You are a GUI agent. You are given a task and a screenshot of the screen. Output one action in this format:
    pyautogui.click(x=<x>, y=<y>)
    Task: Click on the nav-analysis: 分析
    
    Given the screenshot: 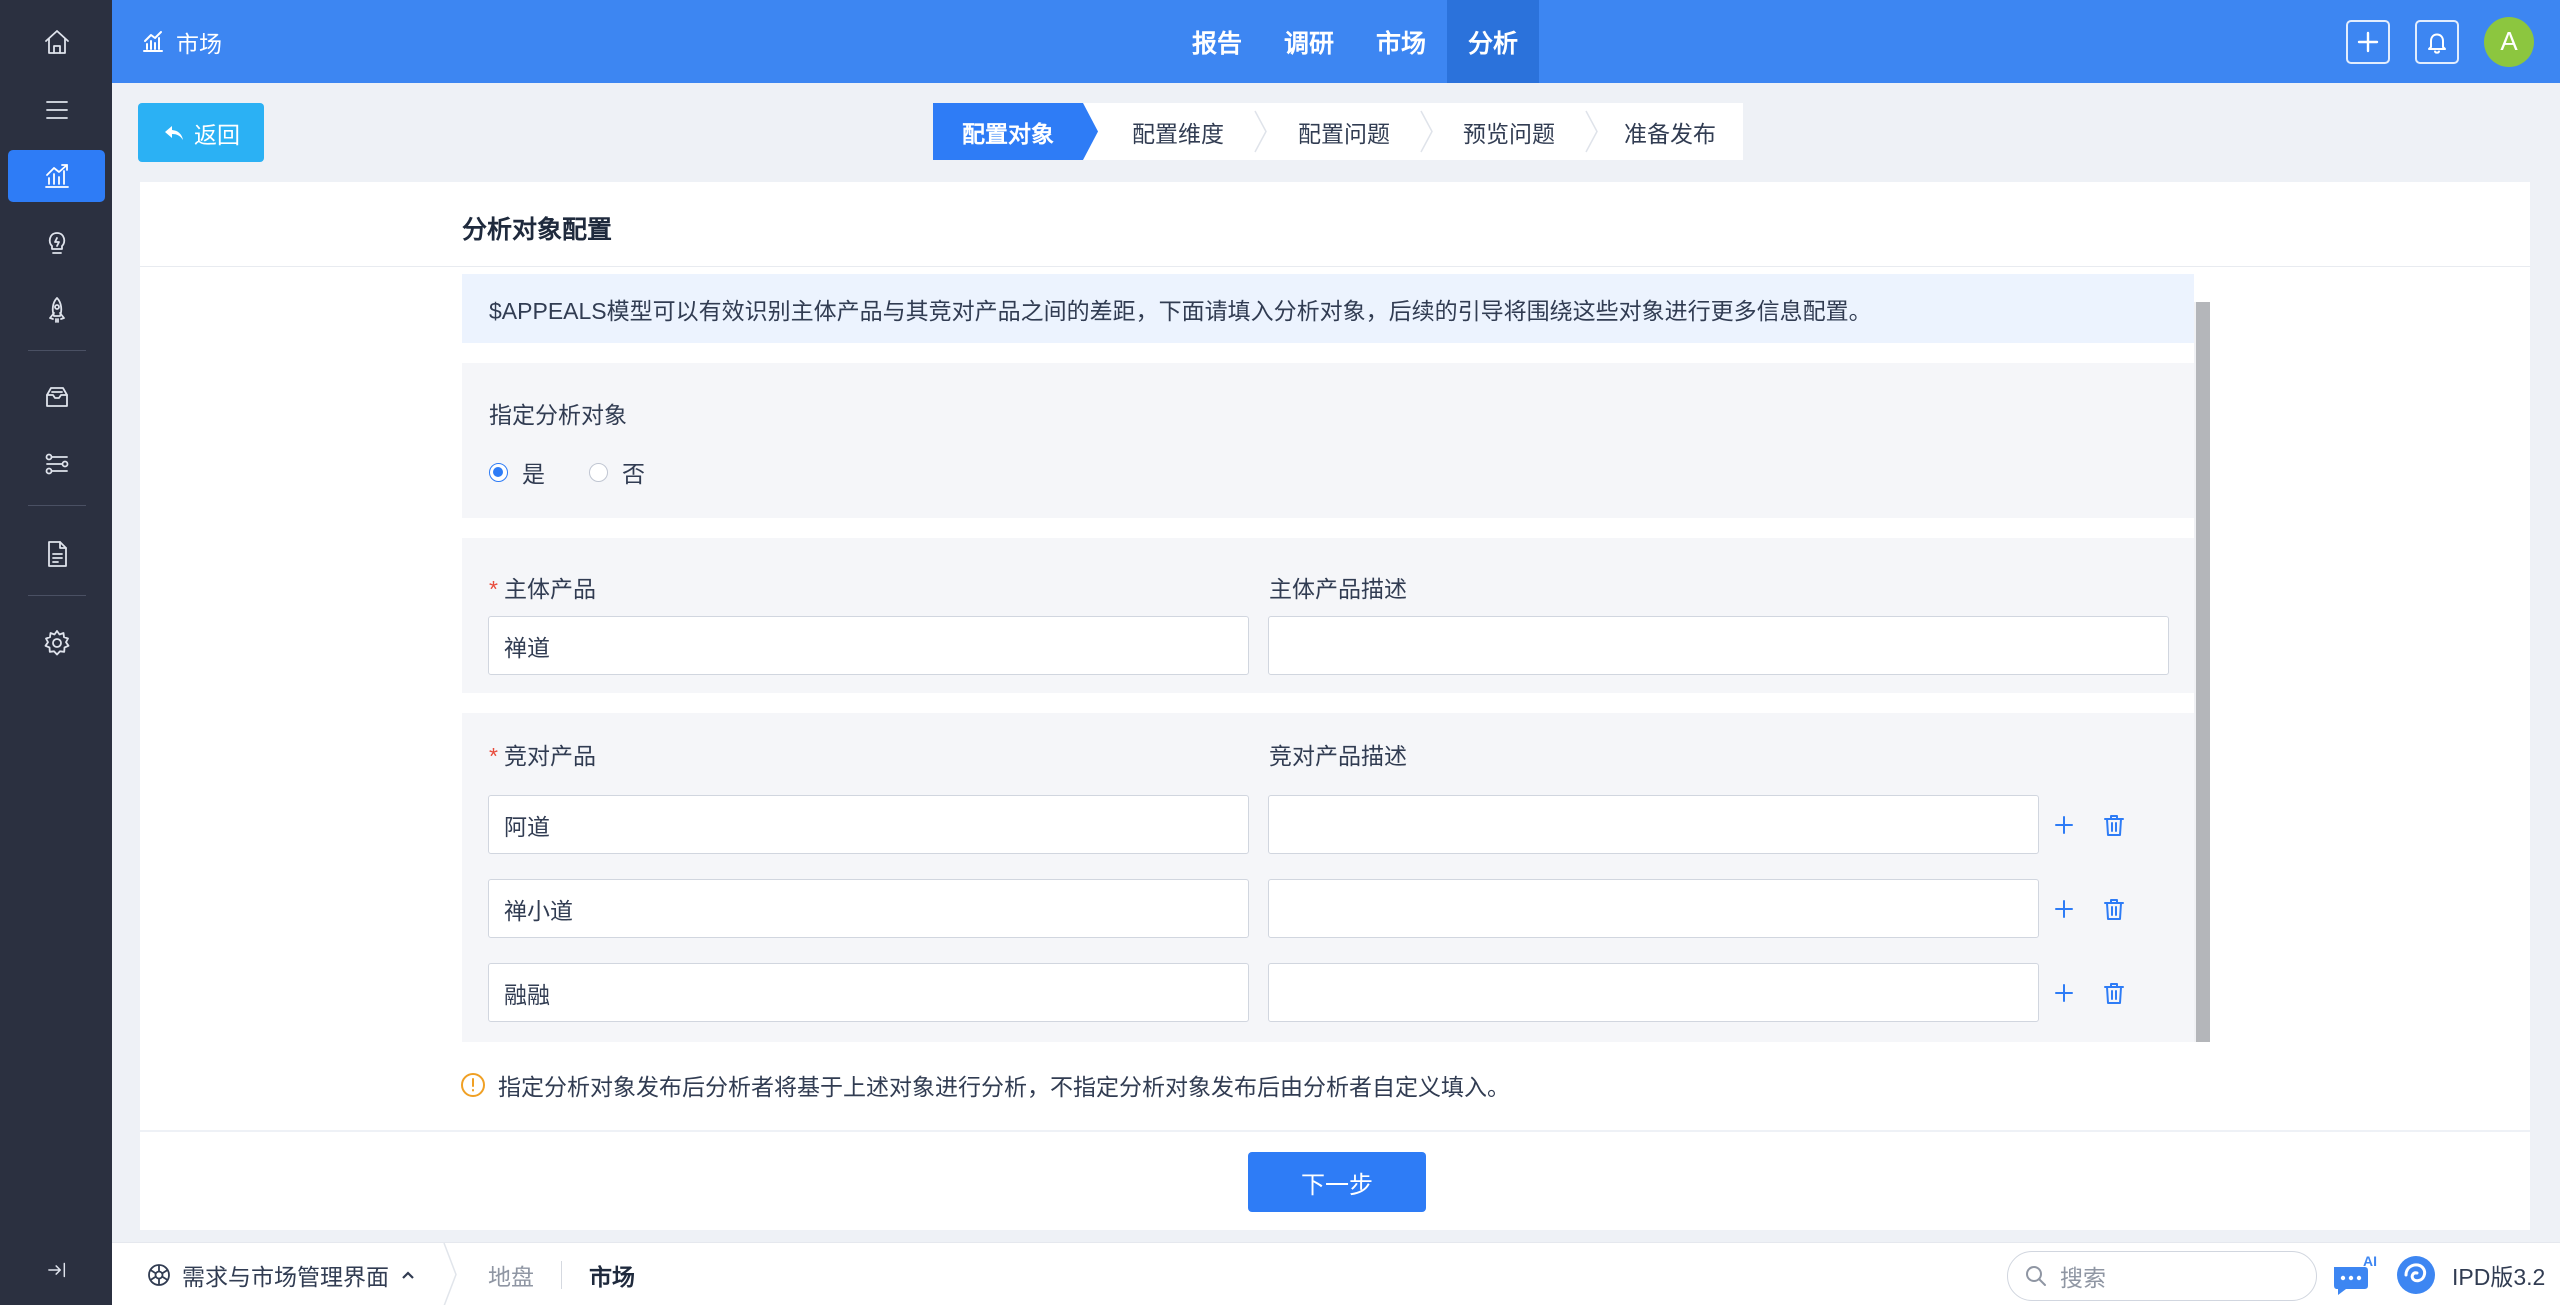 What is the action you would take?
    pyautogui.click(x=1493, y=41)
    